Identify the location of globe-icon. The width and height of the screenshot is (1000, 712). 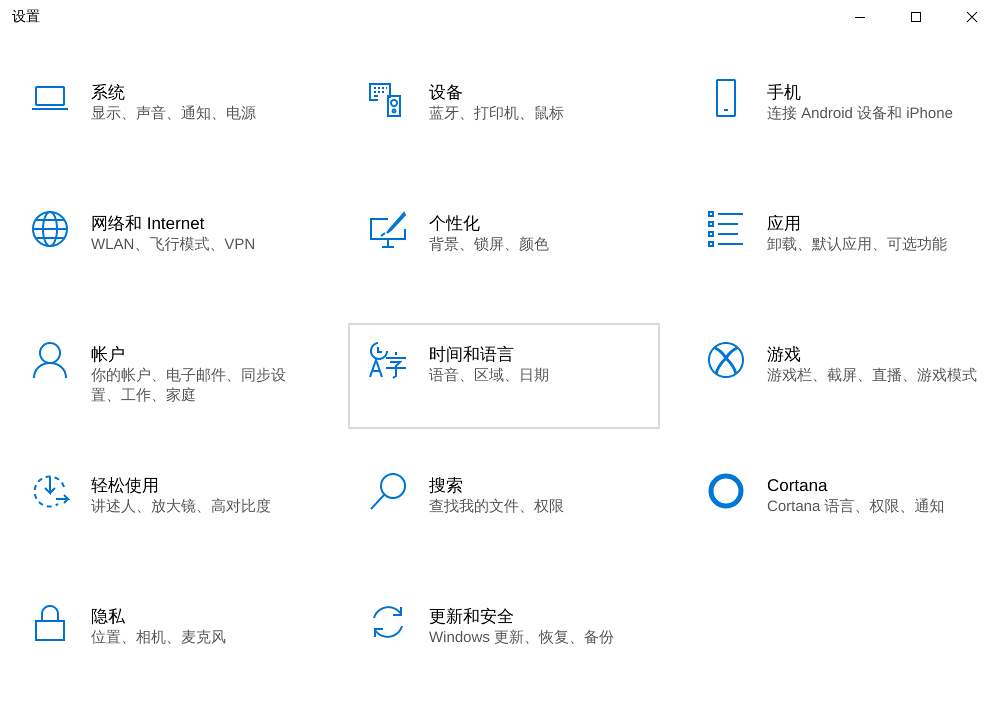
(50, 229).